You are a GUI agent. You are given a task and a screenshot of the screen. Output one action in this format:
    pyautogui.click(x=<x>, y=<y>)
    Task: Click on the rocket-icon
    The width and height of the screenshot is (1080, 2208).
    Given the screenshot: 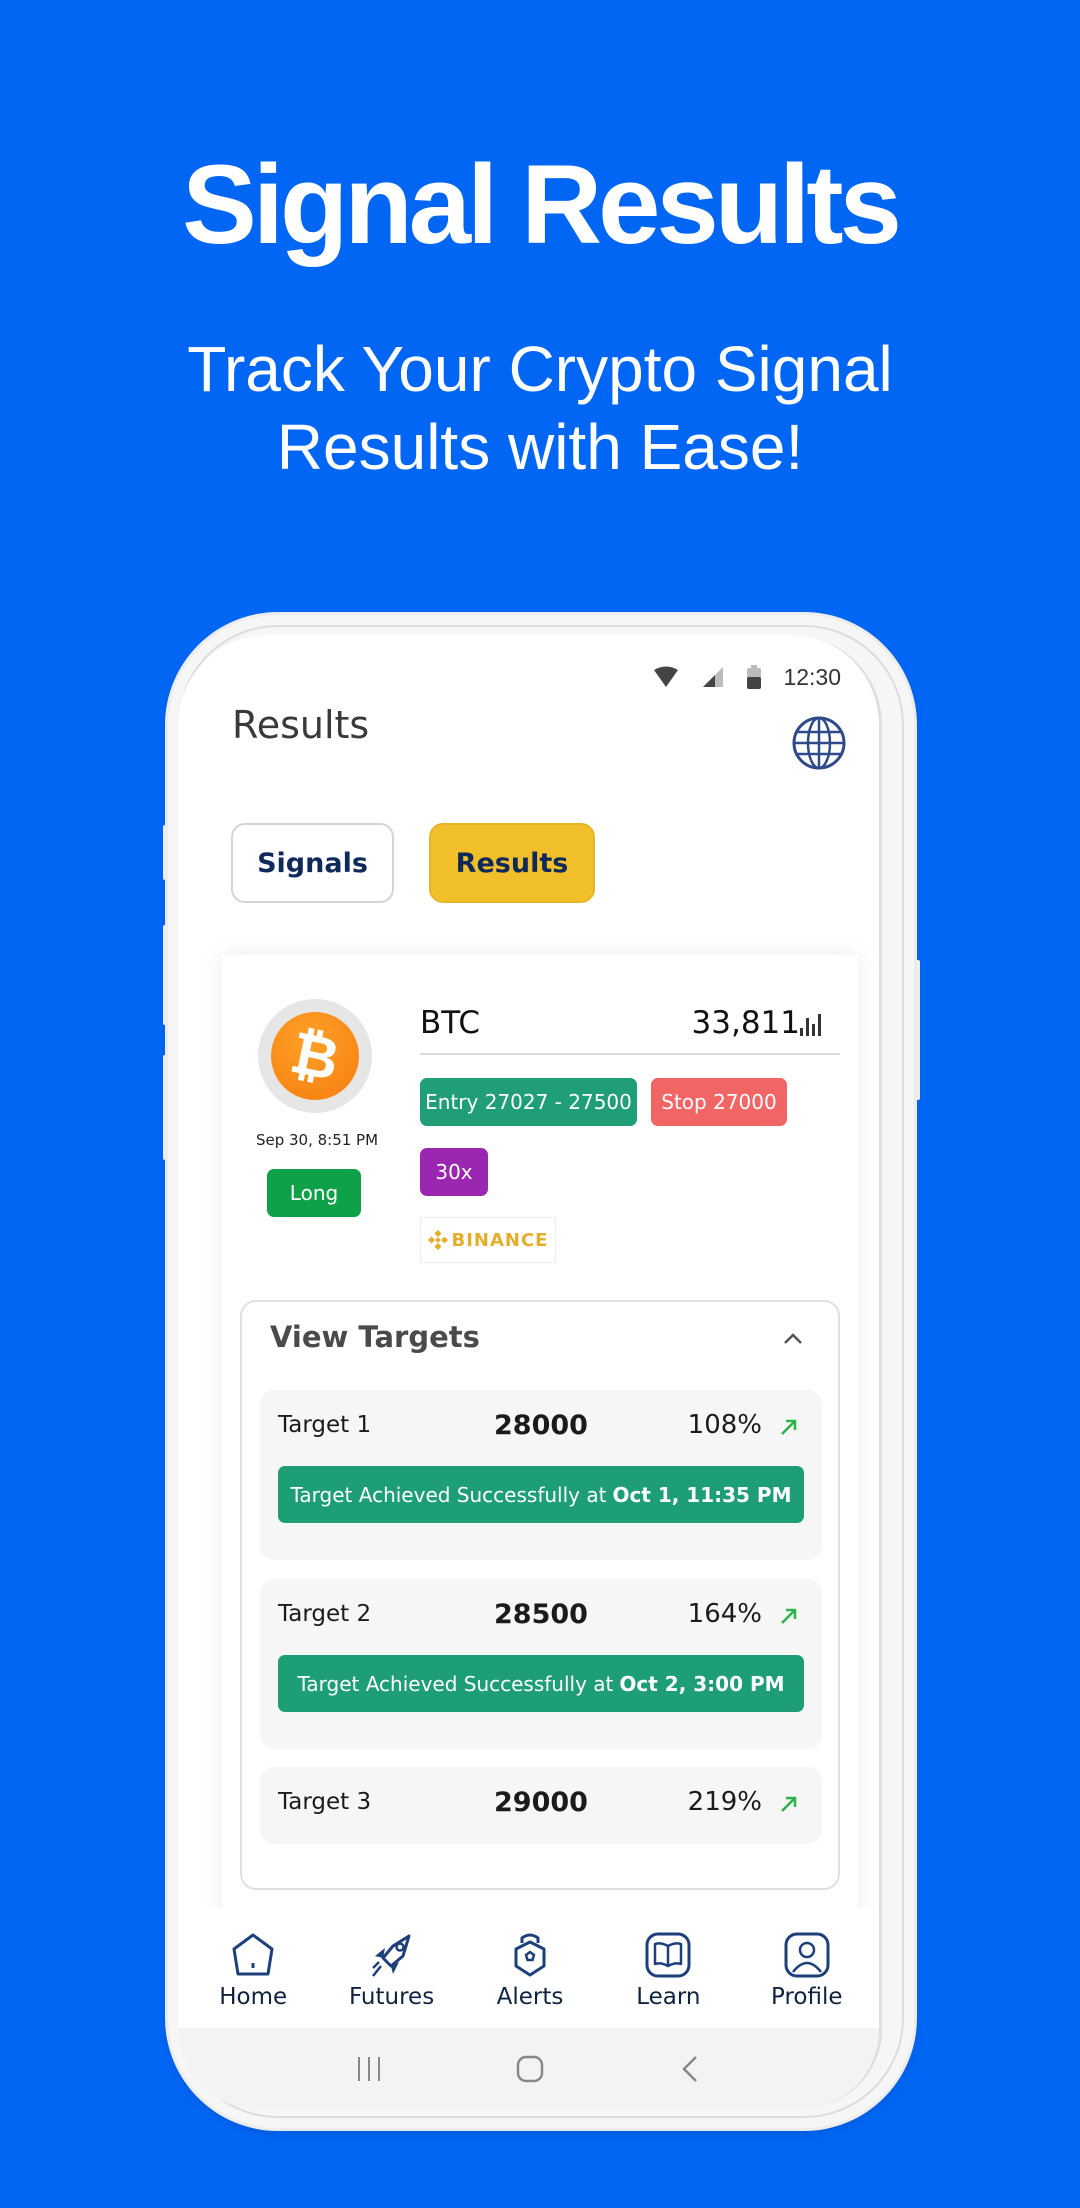 What is the action you would take?
    pyautogui.click(x=391, y=1955)
    